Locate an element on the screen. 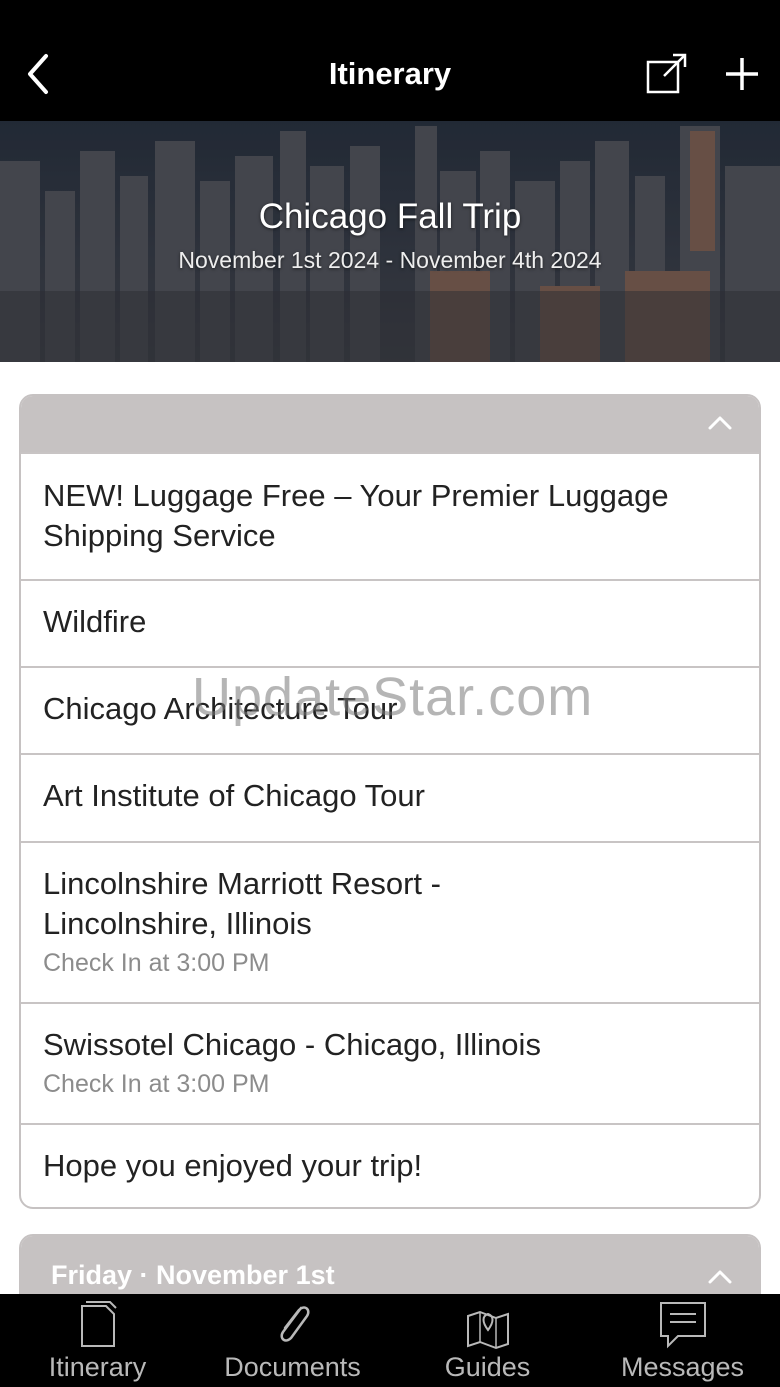  trip-name: Chicago Fall Trip is located at coordinates (390, 216).